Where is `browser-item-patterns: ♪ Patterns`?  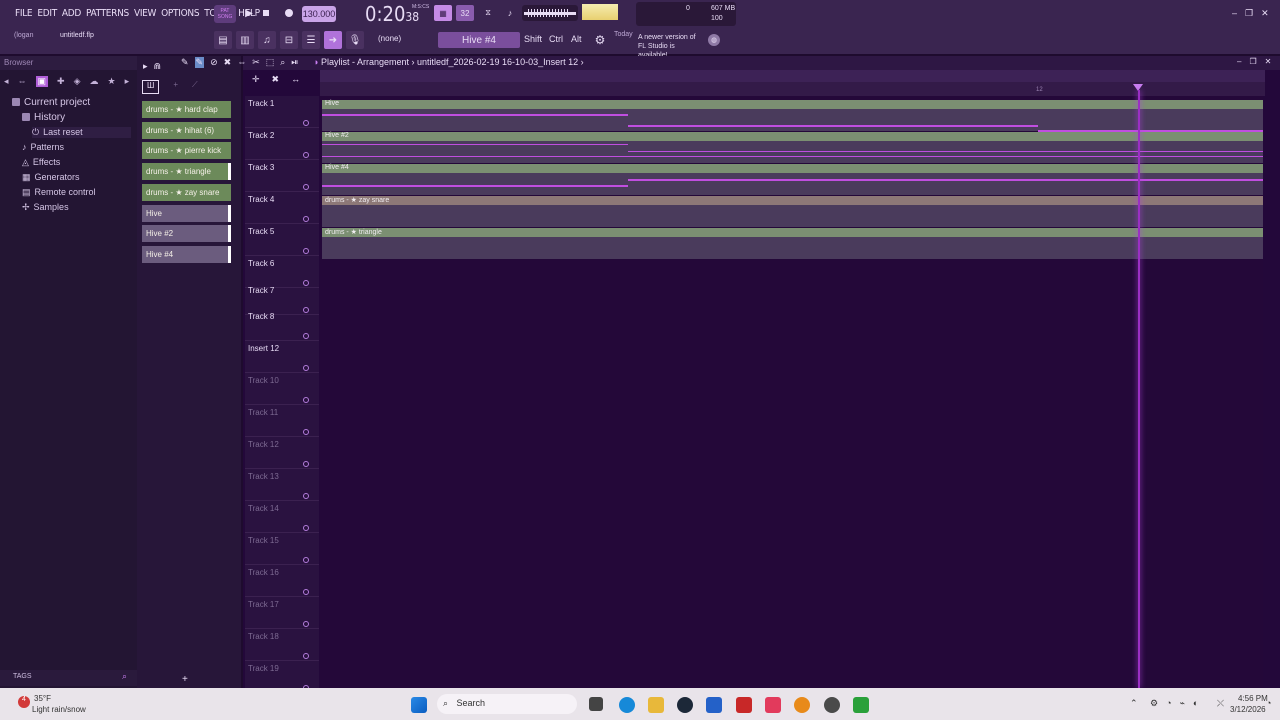 browser-item-patterns: ♪ Patterns is located at coordinates (43, 147).